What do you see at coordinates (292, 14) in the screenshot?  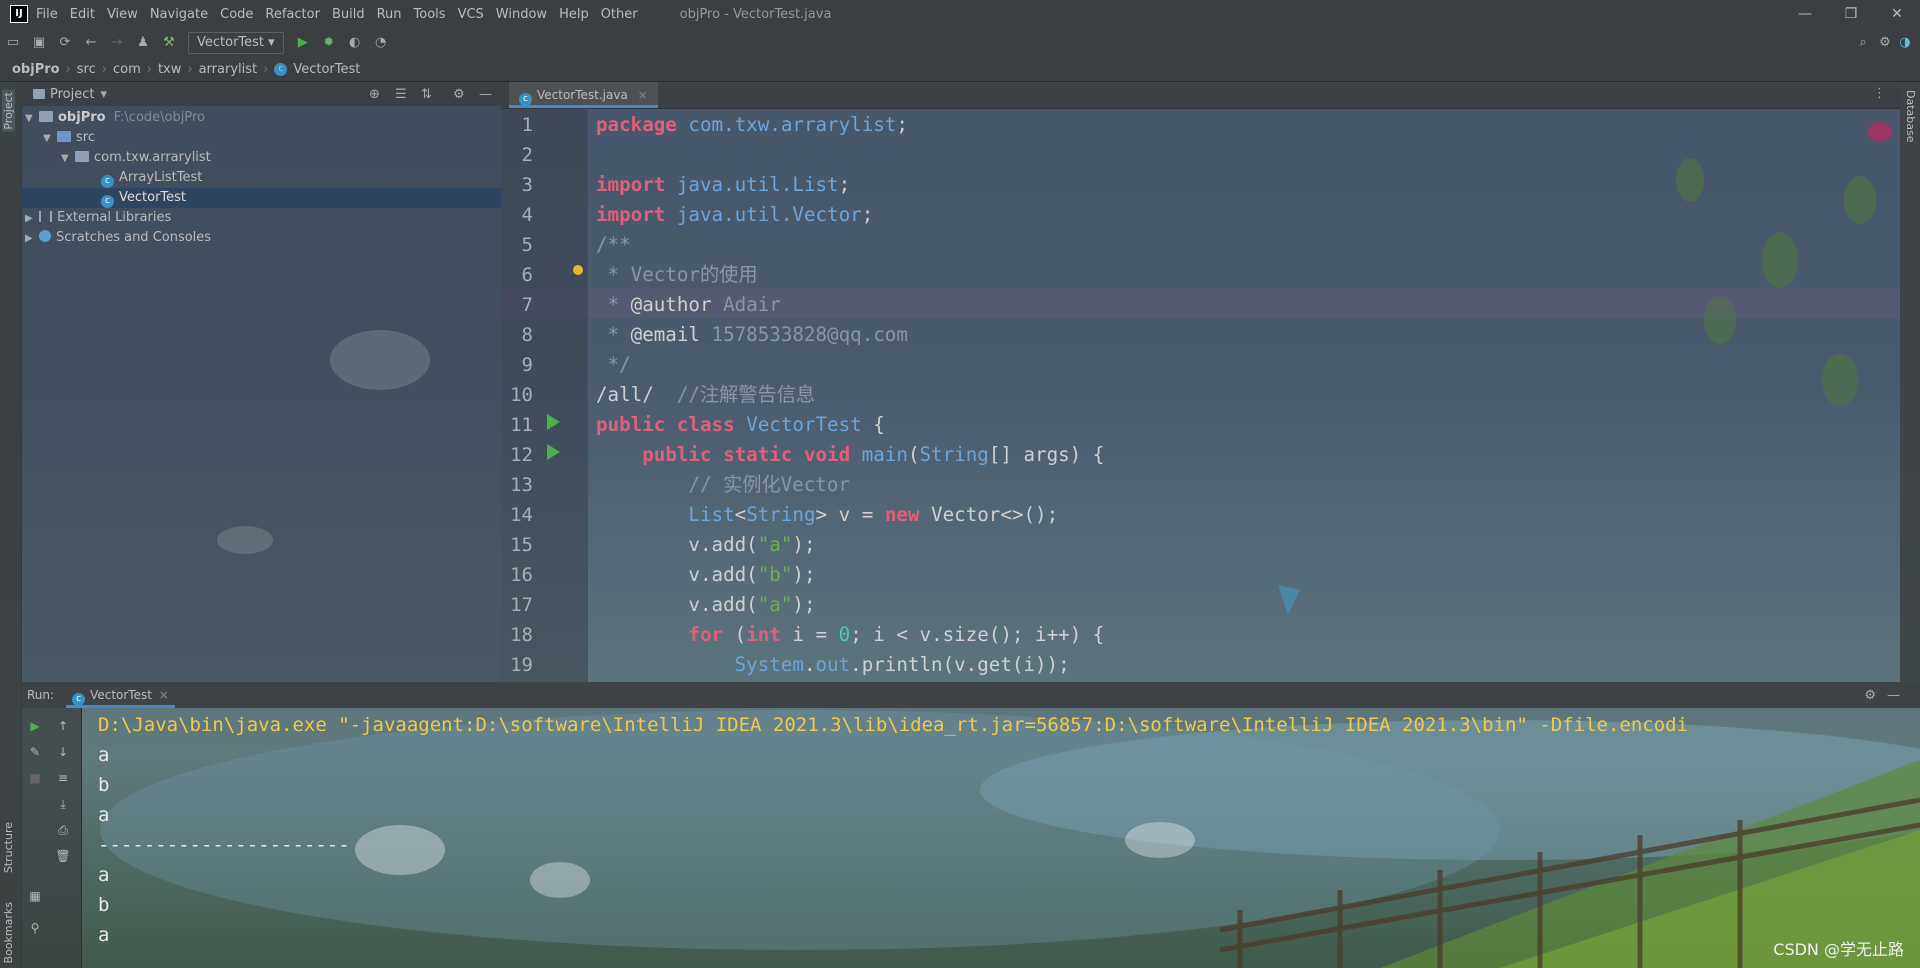 I see `menu-refactor: Refactor` at bounding box center [292, 14].